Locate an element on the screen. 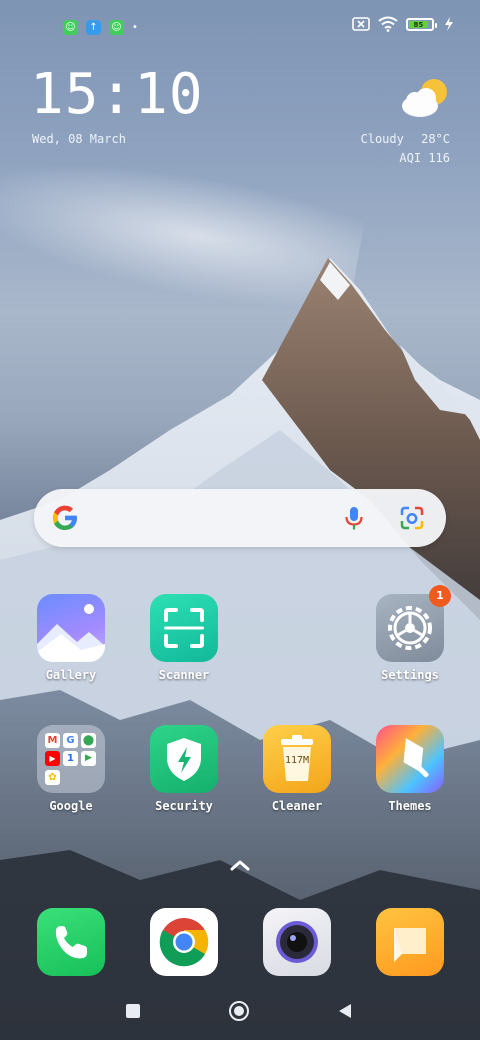 The height and width of the screenshot is (1040, 480). google-icon is located at coordinates (64, 517).